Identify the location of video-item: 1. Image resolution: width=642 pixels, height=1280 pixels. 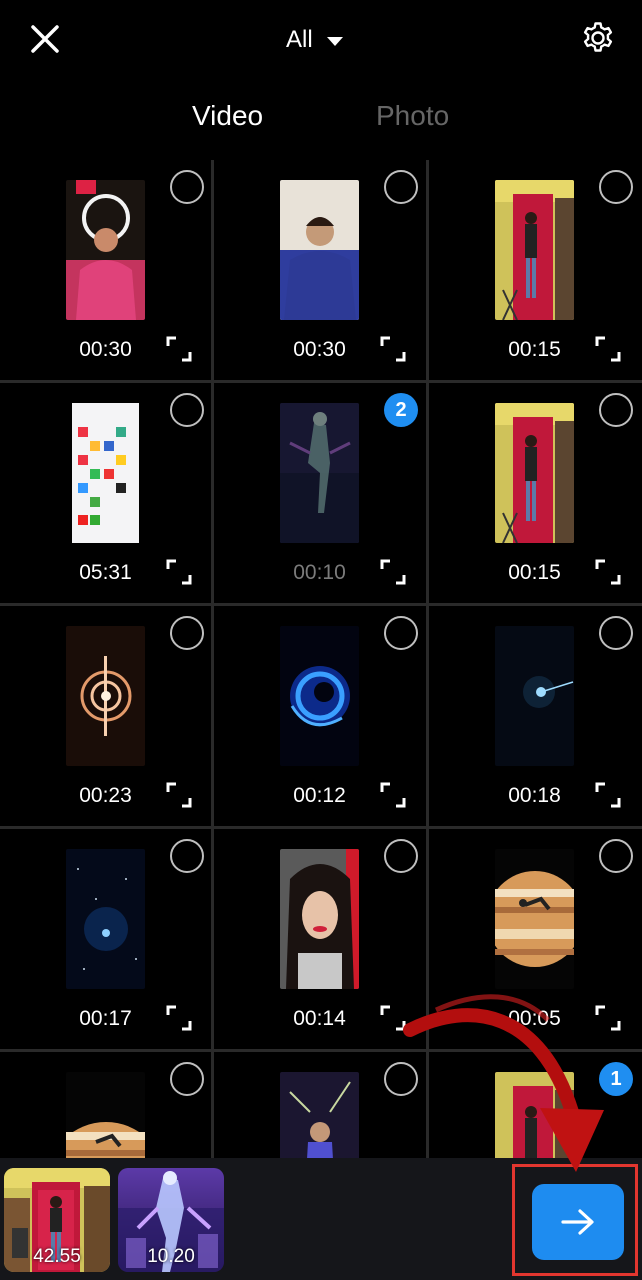
(534, 1105).